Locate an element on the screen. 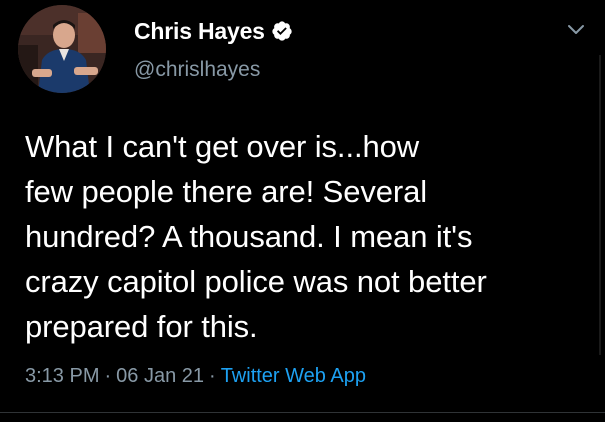  tweet-date: 06 Jan 21 is located at coordinates (160, 376).